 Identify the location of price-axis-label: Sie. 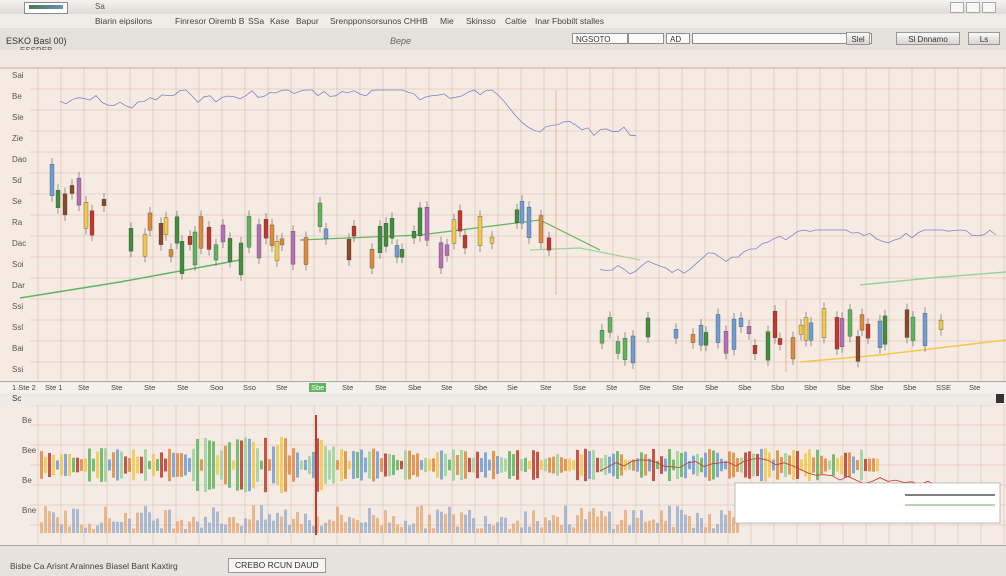
(18, 117).